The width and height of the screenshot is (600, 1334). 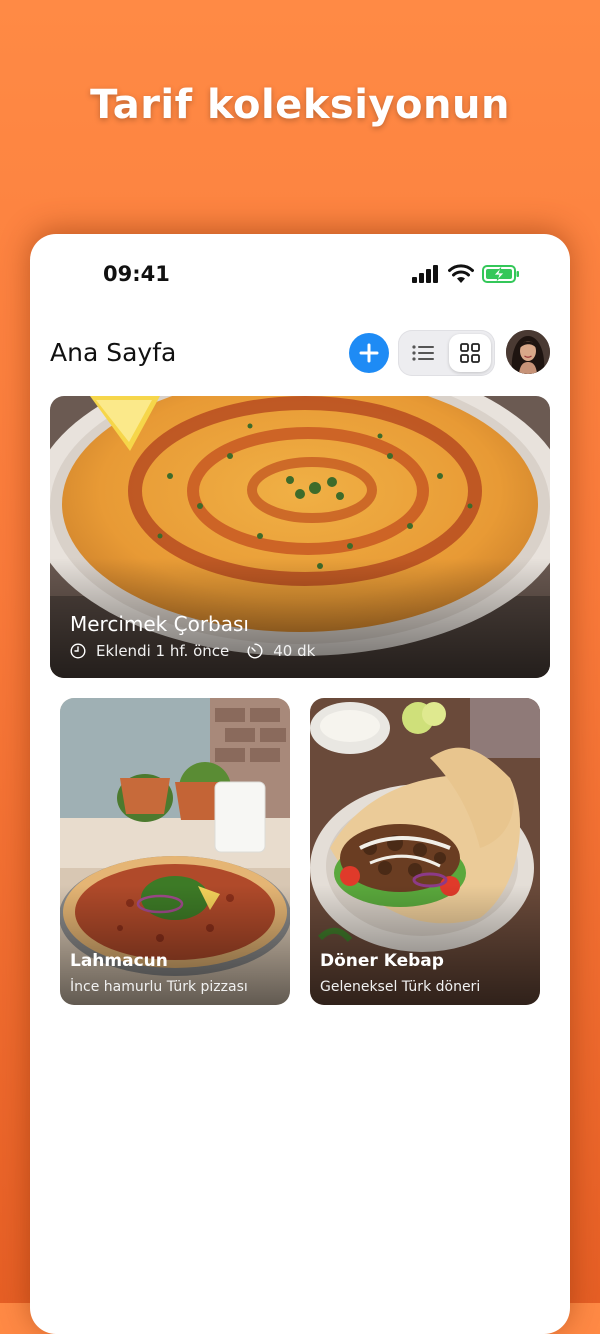 What do you see at coordinates (300, 355) in the screenshot?
I see `top-nav: Ana Sayfa` at bounding box center [300, 355].